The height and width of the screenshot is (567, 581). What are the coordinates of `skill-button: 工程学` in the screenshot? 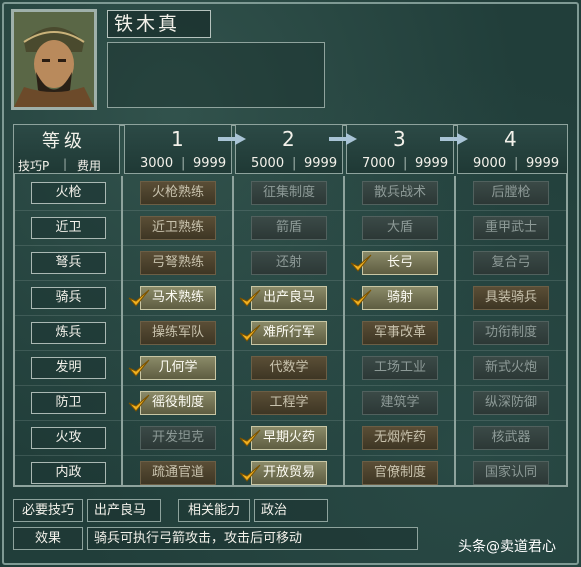 It's located at (289, 403).